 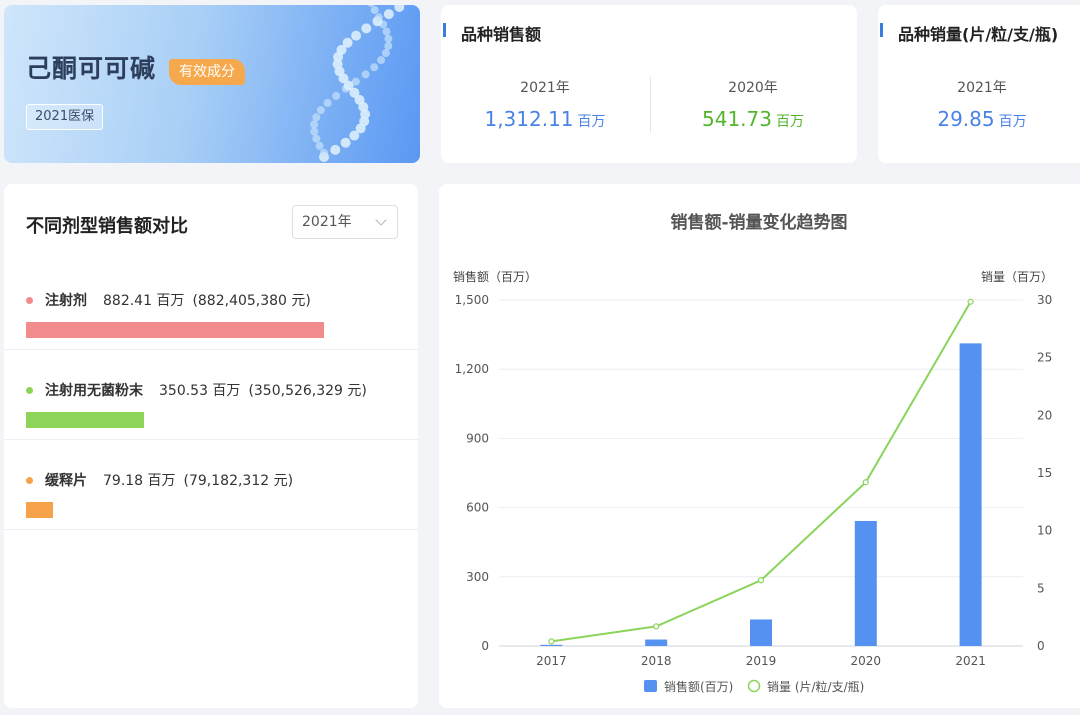 What do you see at coordinates (551, 661) in the screenshot?
I see `x-tick-label: 2017` at bounding box center [551, 661].